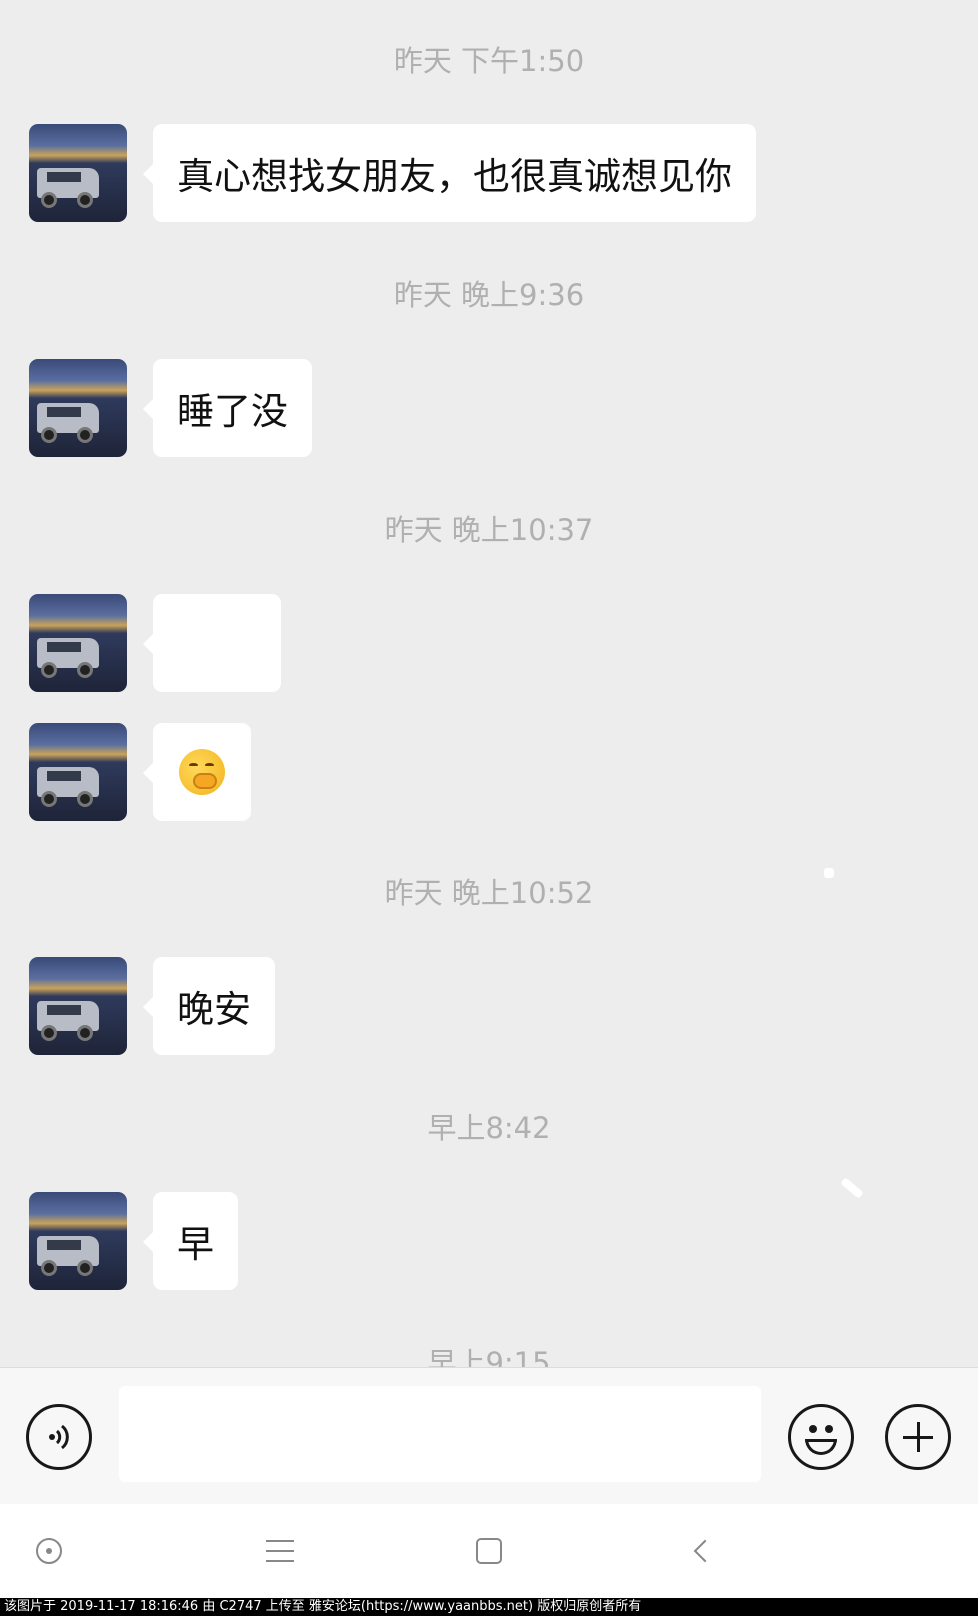  Describe the element at coordinates (705, 1551) in the screenshot. I see `back-icon` at that location.